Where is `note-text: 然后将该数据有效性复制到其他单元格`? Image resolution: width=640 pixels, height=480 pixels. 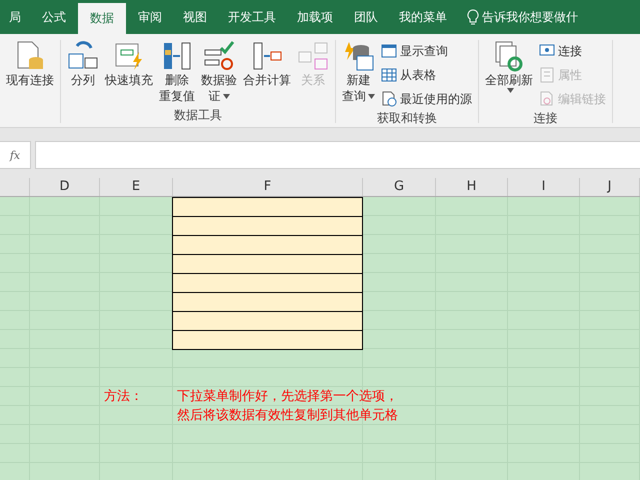 note-text: 然后将该数据有效性复制到其他单元格 is located at coordinates (287, 415).